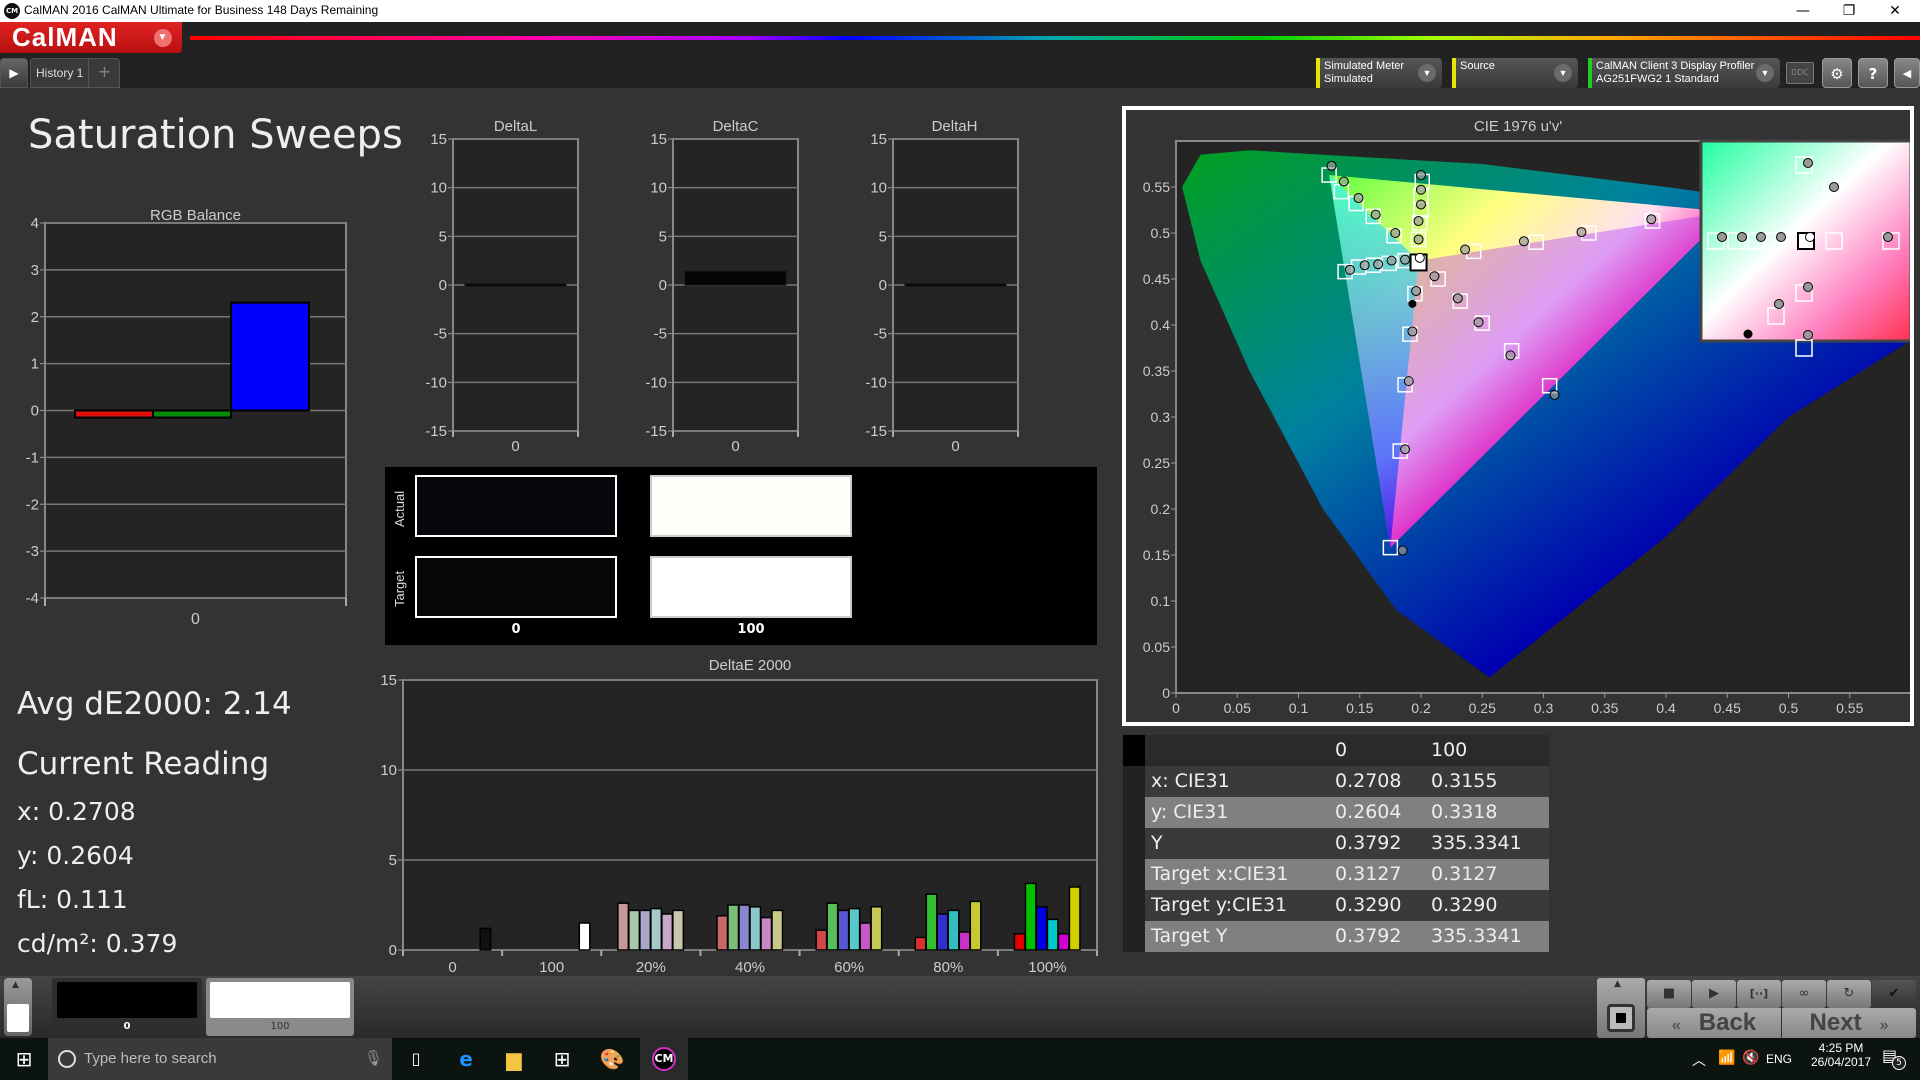  I want to click on cell-value: 0.2604, so click(1368, 812).